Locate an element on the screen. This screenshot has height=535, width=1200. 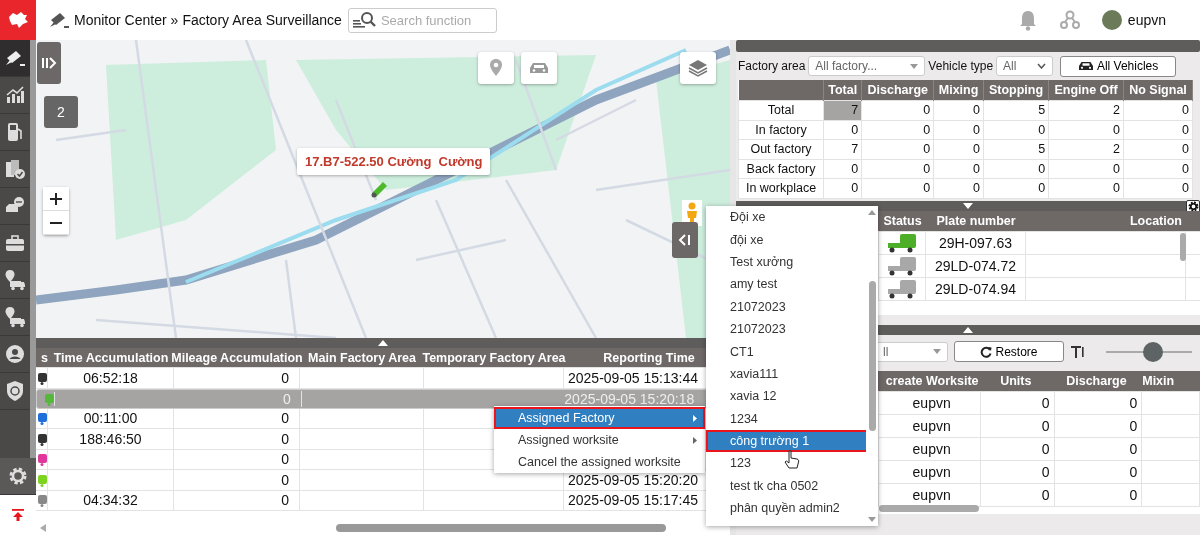
table-cell: 188:46:50 is located at coordinates (110, 438).